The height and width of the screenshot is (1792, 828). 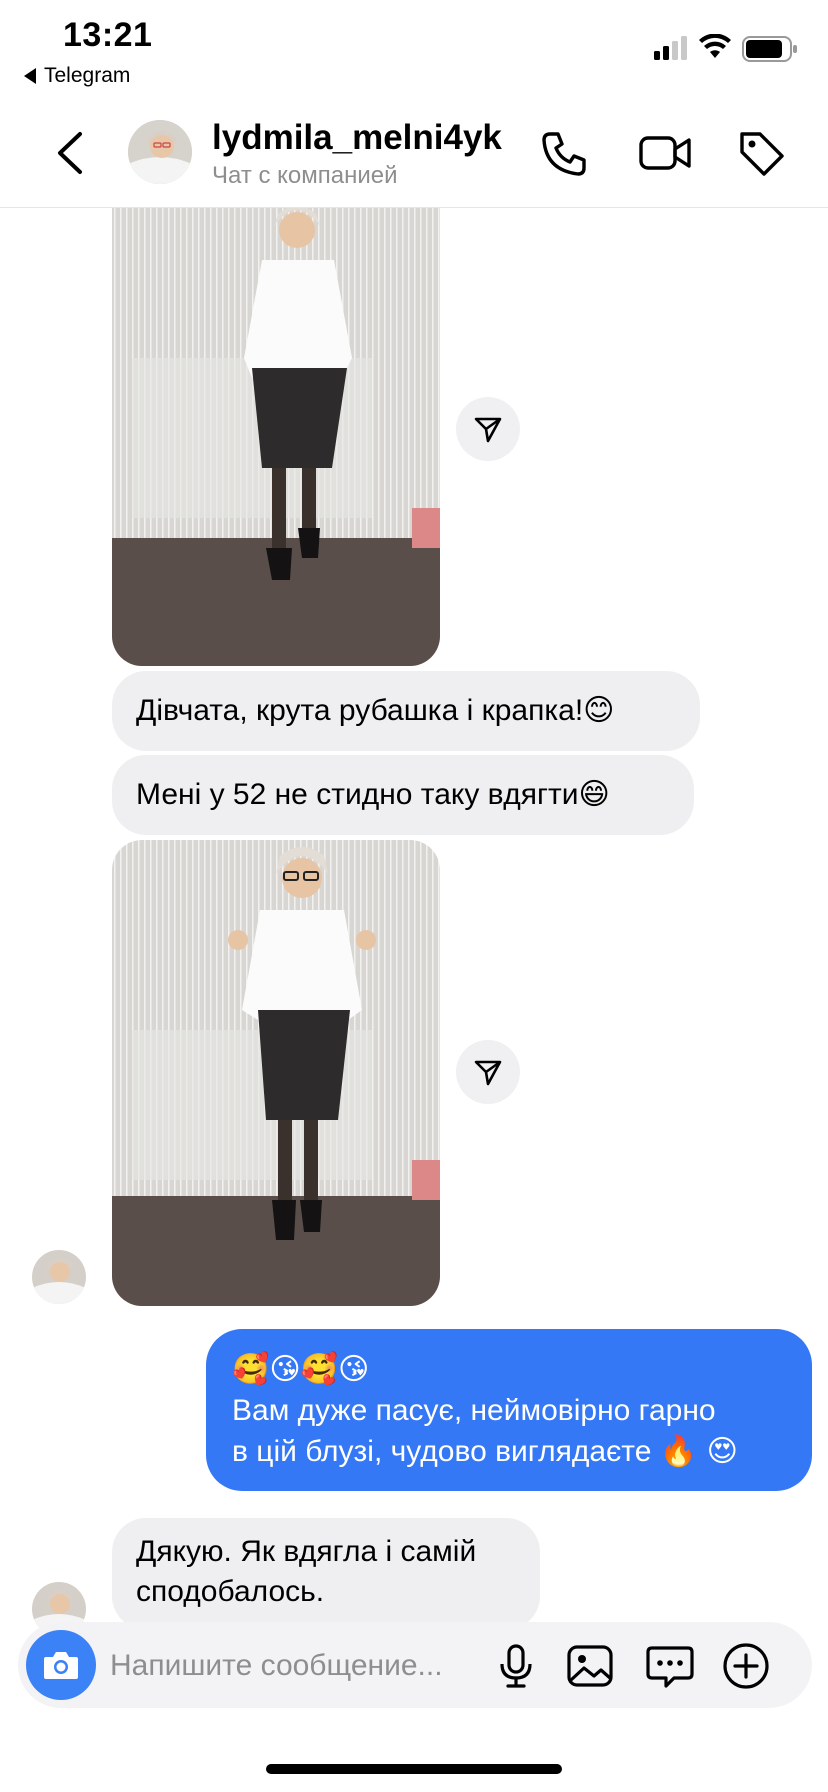 I want to click on back-chevron-icon, so click(x=70, y=153).